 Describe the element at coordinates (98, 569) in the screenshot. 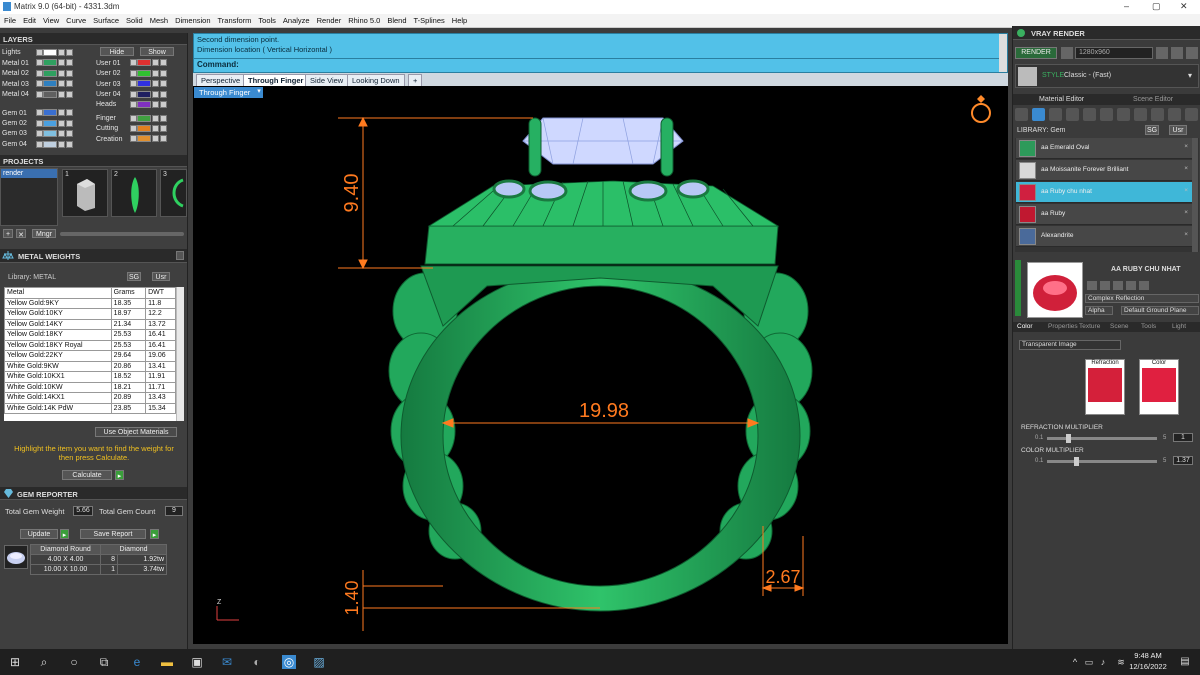

I see `table-row: 10.00 X 10.00 1 3.74tw` at that location.